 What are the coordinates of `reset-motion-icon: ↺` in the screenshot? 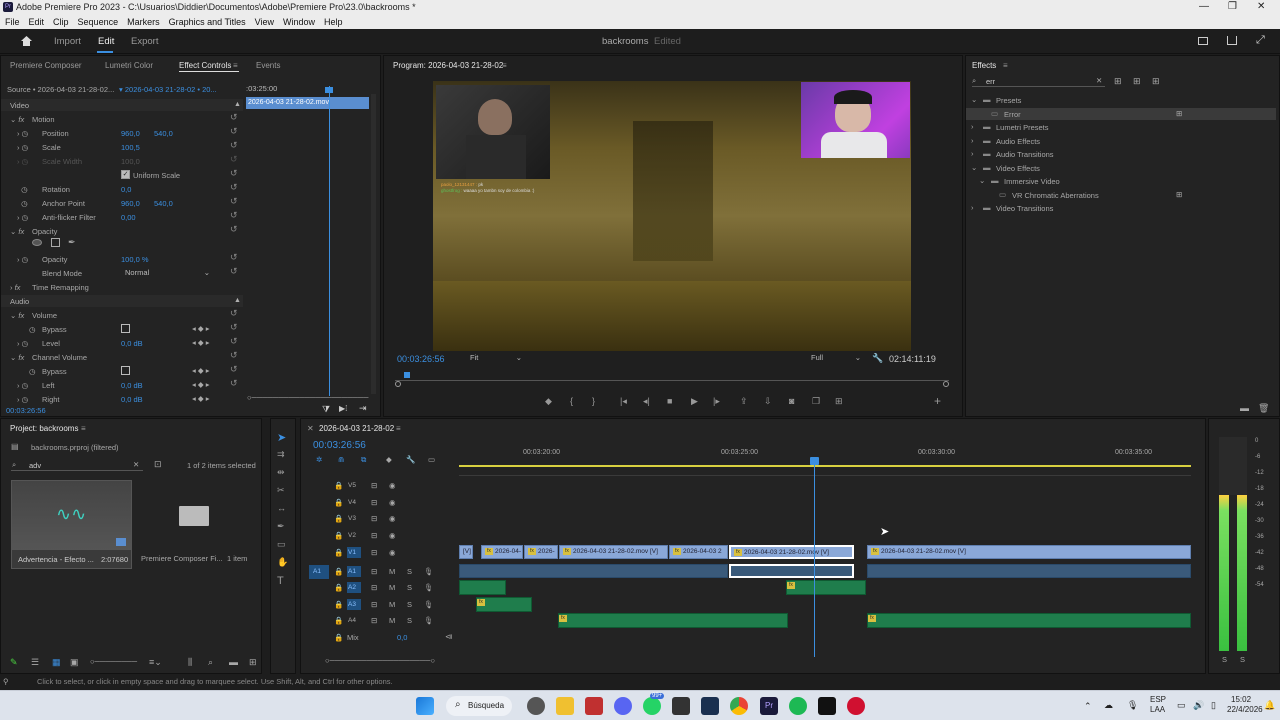 It's located at (234, 117).